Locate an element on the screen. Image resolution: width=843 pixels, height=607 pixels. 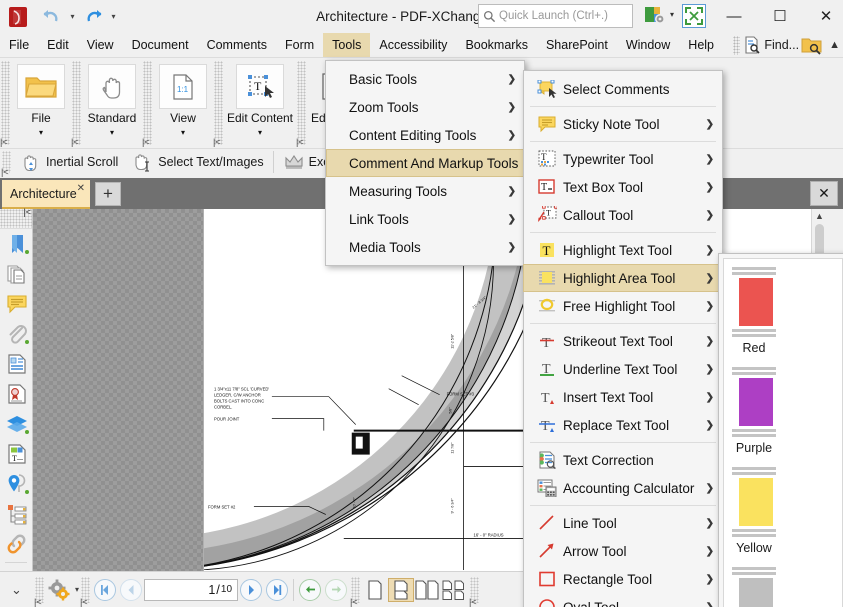
theme-settings-icon is located at coordinates (656, 16).